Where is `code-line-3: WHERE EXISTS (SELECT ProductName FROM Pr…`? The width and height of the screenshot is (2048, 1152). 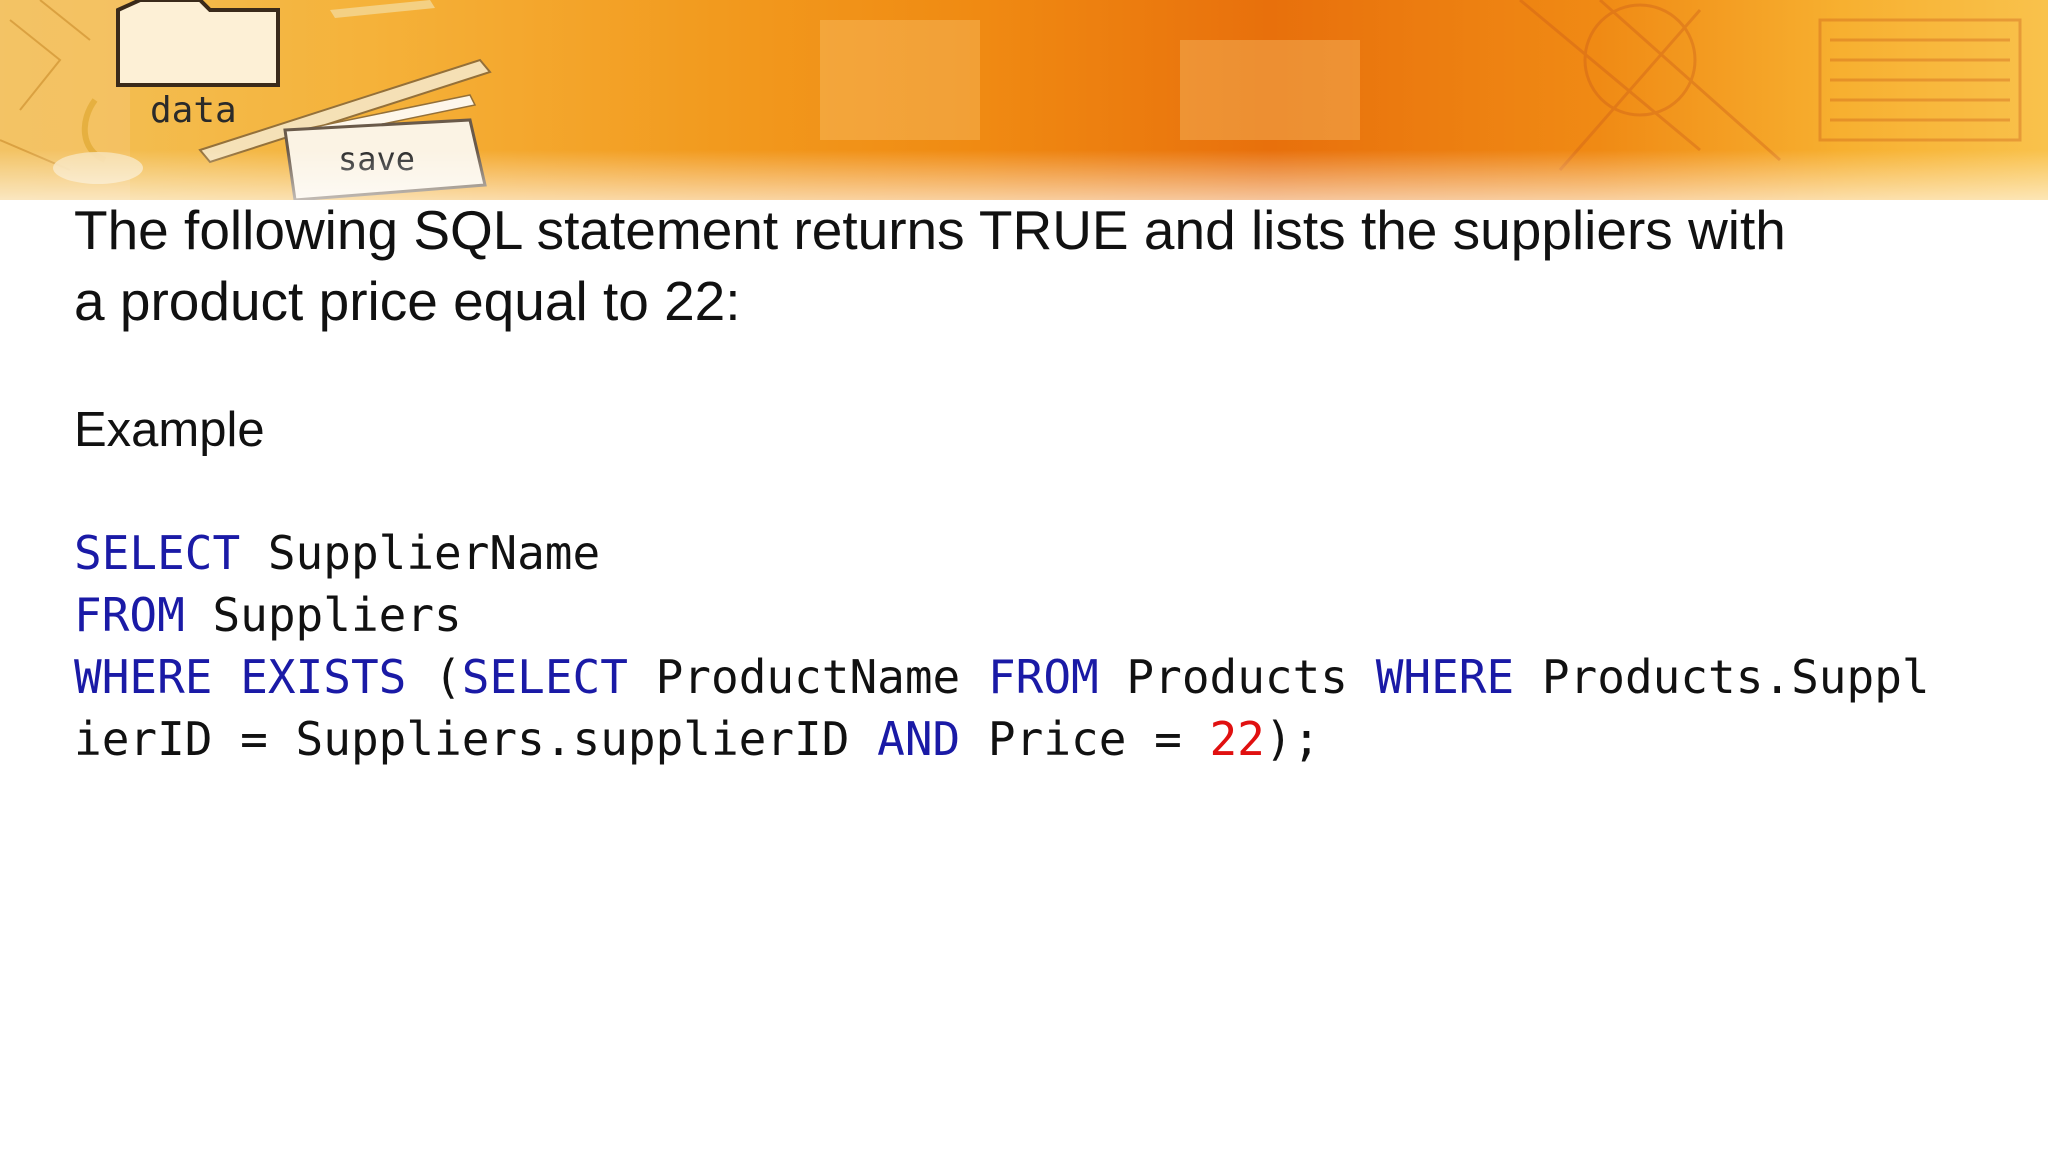 code-line-3: WHERE EXISTS (SELECT ProductName FROM Pr… is located at coordinates (1002, 677).